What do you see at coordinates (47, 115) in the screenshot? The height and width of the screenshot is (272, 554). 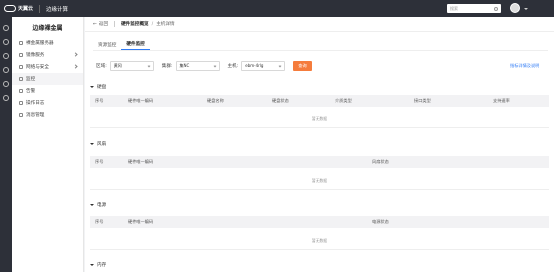 I see `sidebar-item-messages: 消息管理` at bounding box center [47, 115].